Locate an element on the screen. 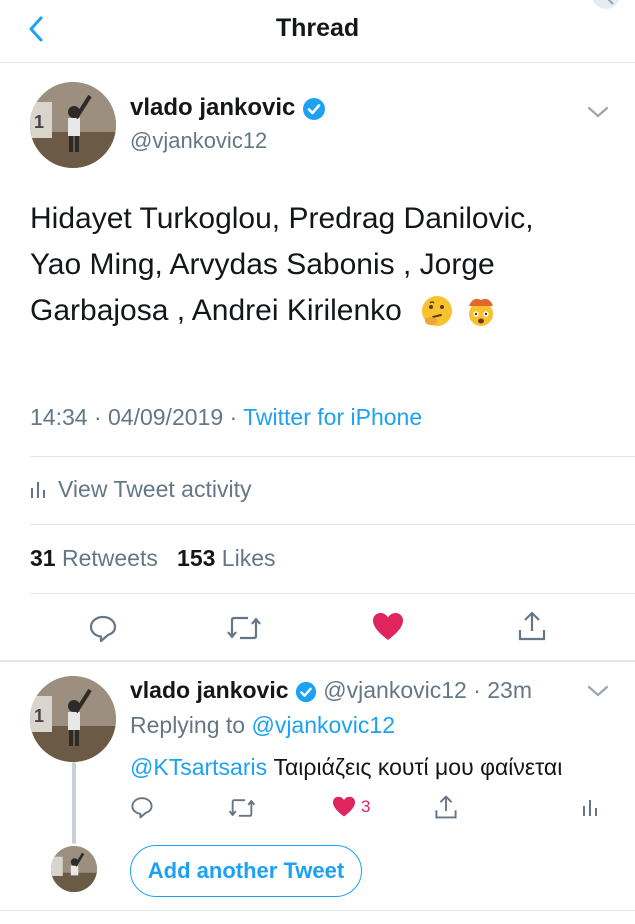  tweet-text-line: Garbajosa , Andrei Kirilenko is located at coordinates (216, 310).